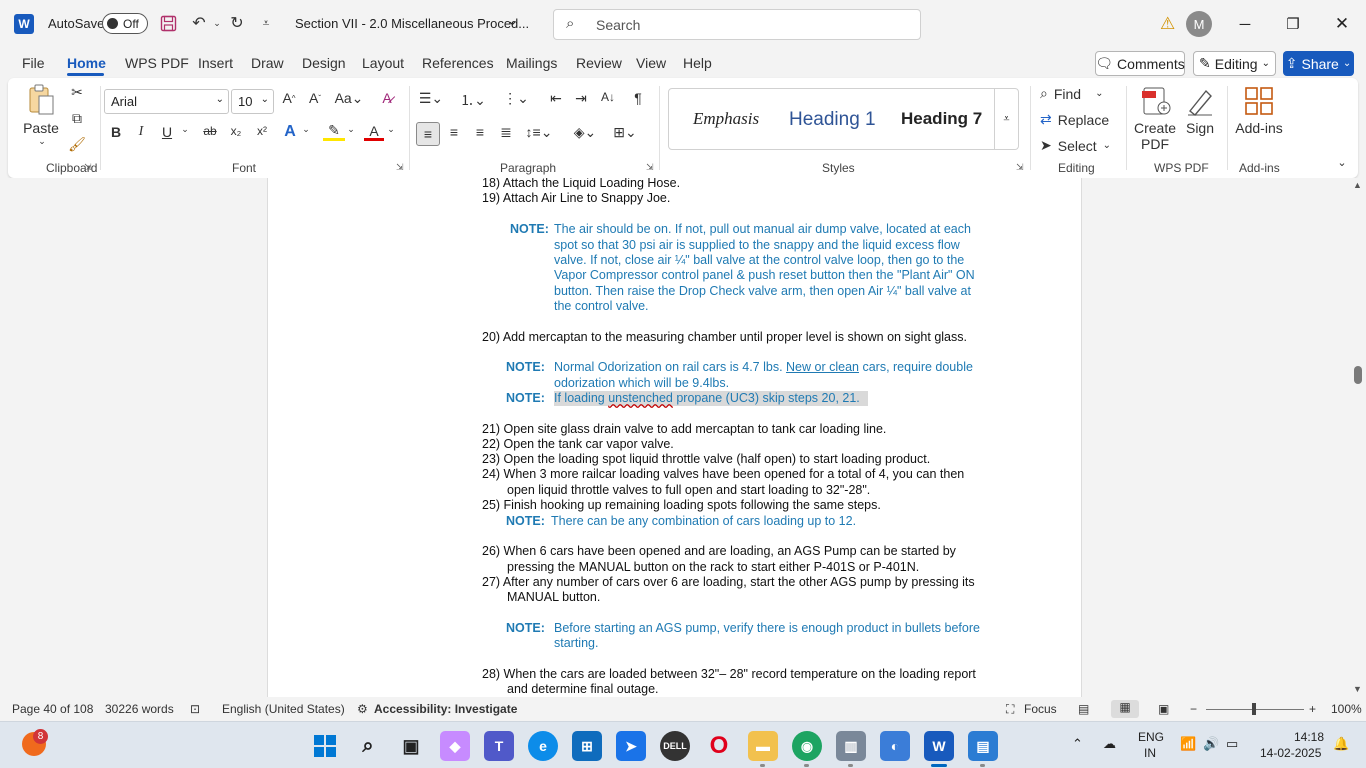  I want to click on store-icon: ⊞, so click(587, 746).